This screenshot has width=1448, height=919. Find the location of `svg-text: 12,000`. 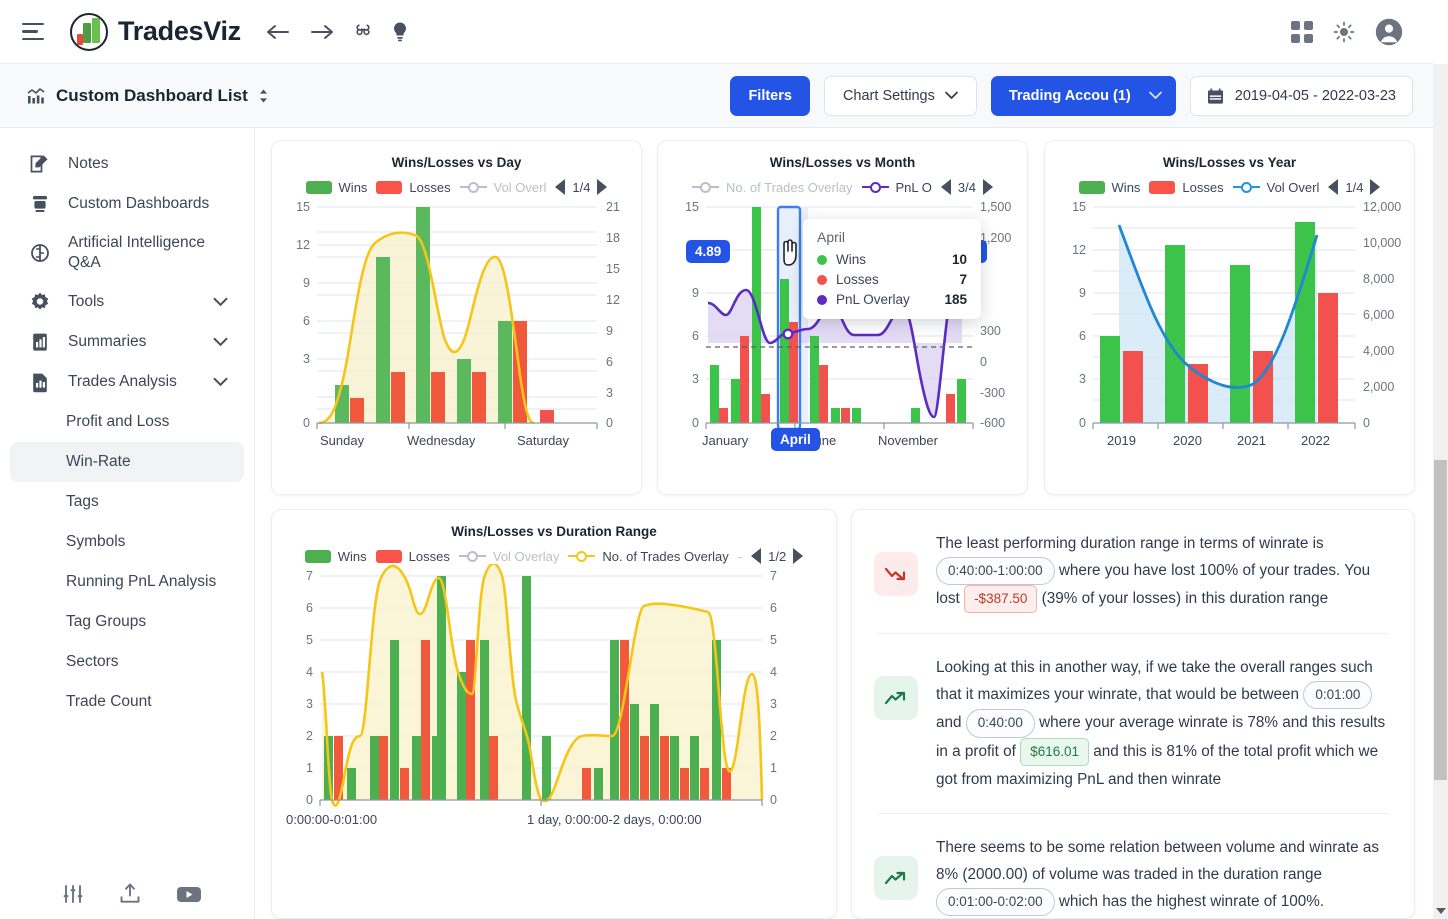

svg-text: 12,000 is located at coordinates (1382, 207).